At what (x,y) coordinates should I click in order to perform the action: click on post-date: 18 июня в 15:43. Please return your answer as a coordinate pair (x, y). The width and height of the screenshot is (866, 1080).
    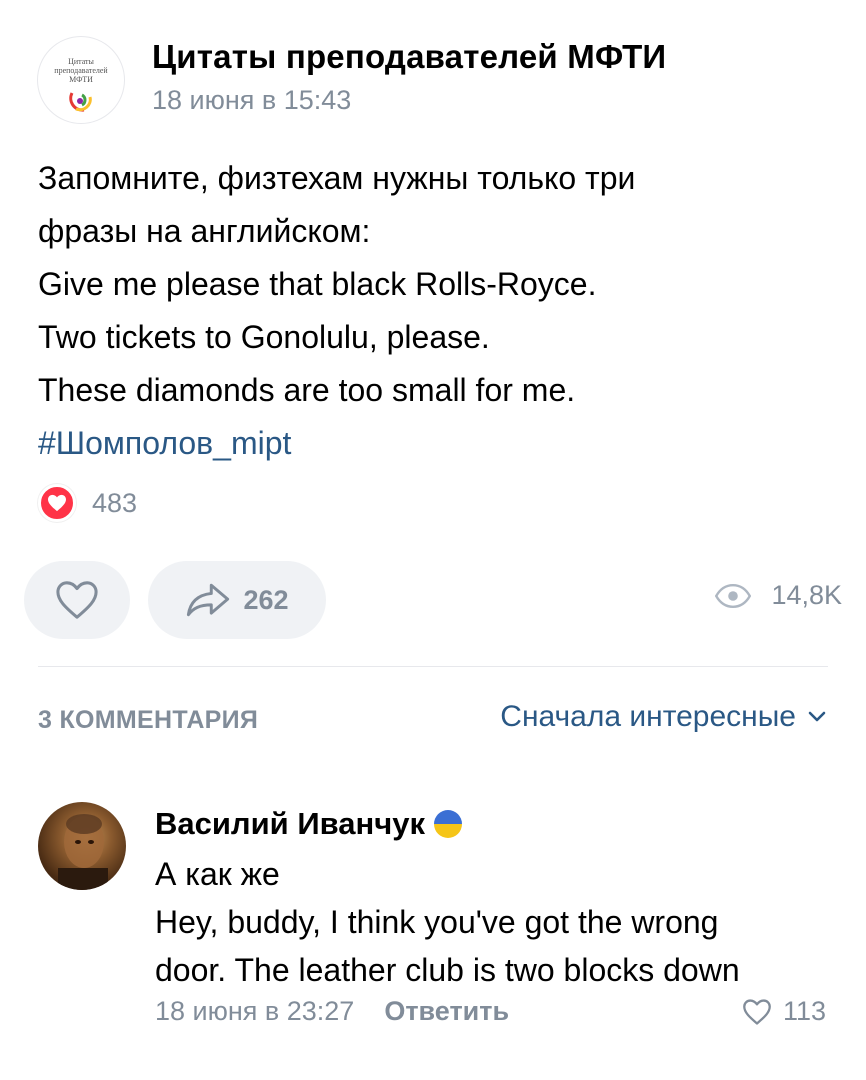
    Looking at the image, I should click on (251, 100).